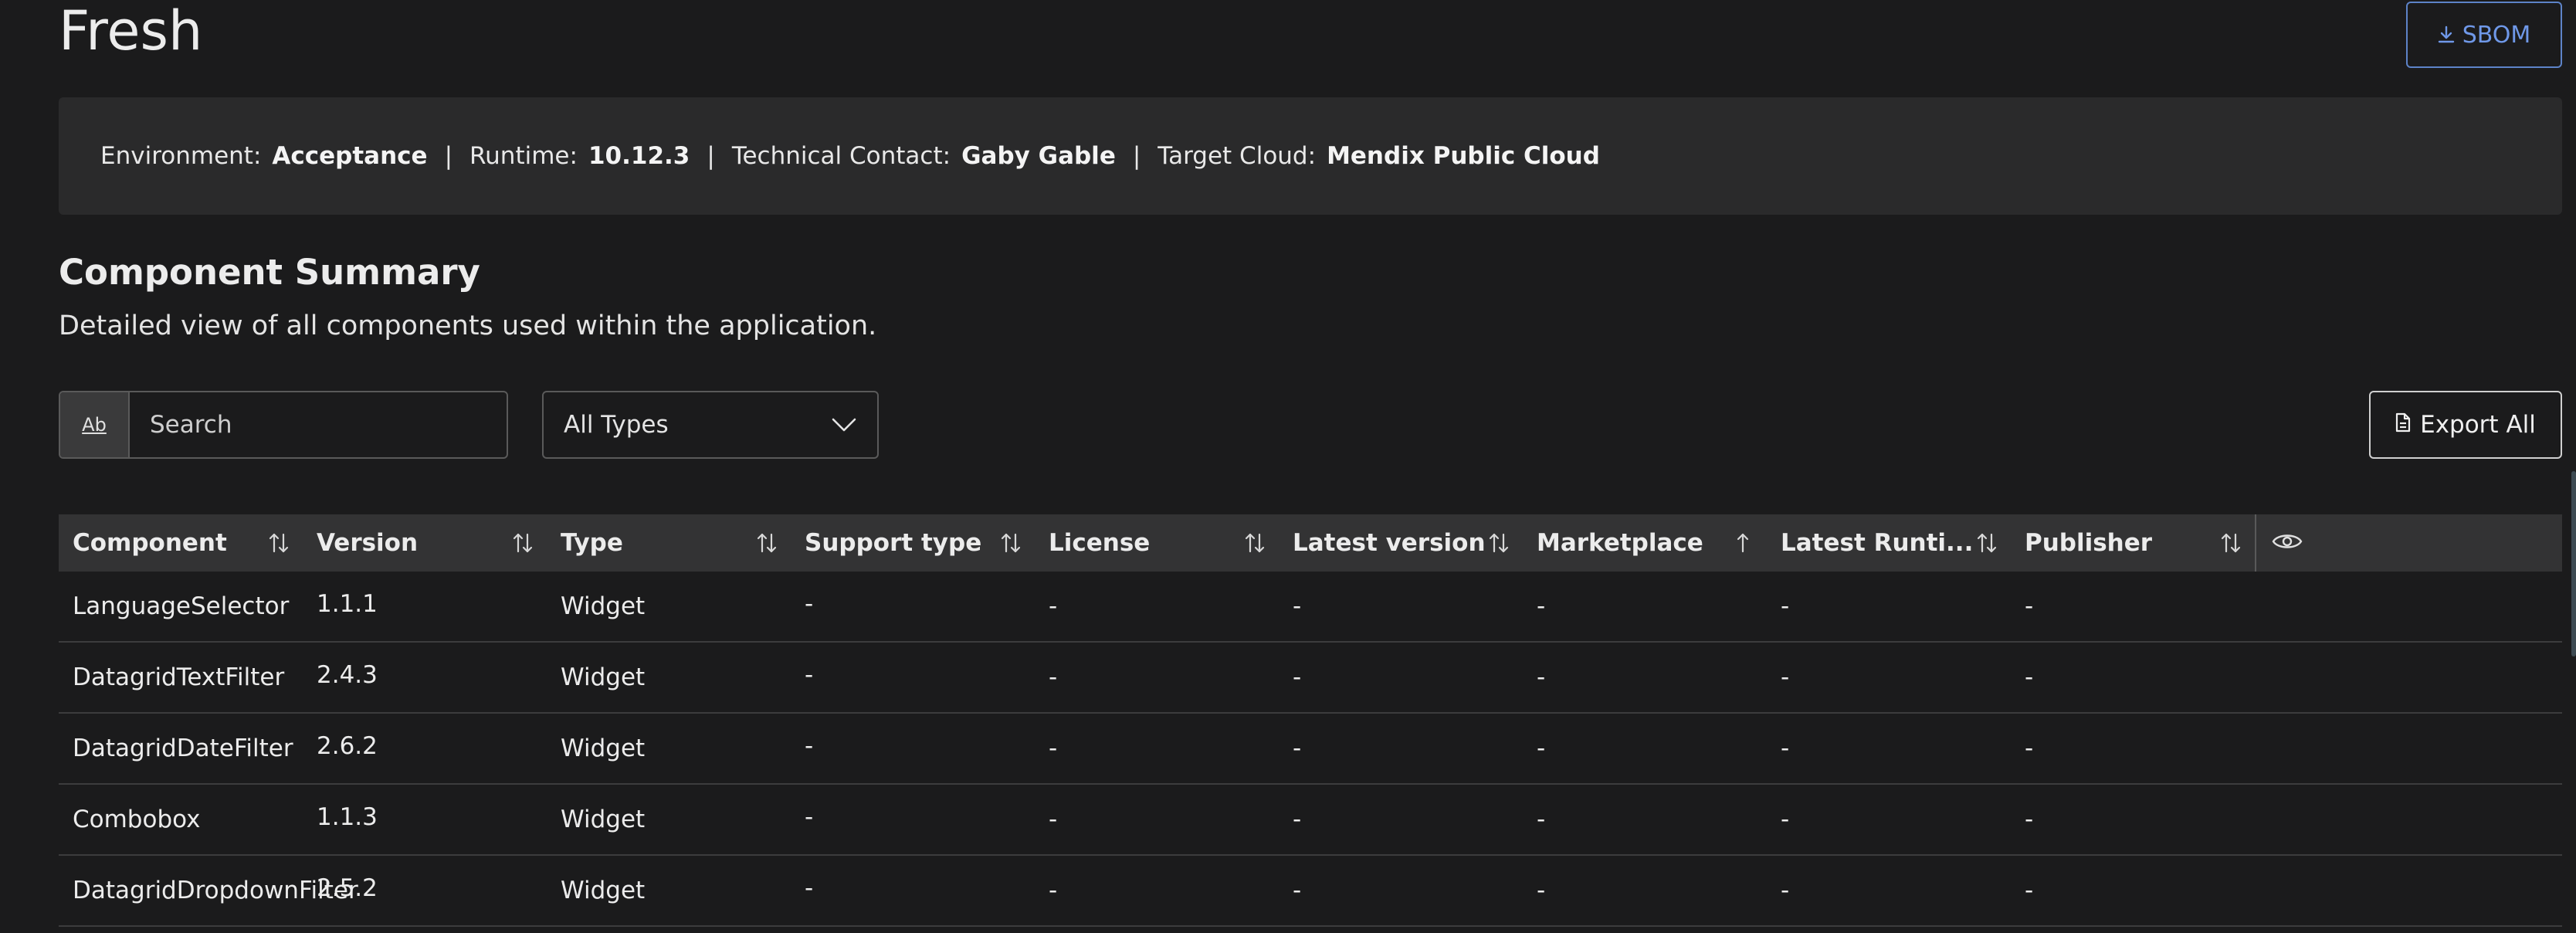 This screenshot has width=2576, height=933. I want to click on runtime-value: 10.12.3, so click(639, 156).